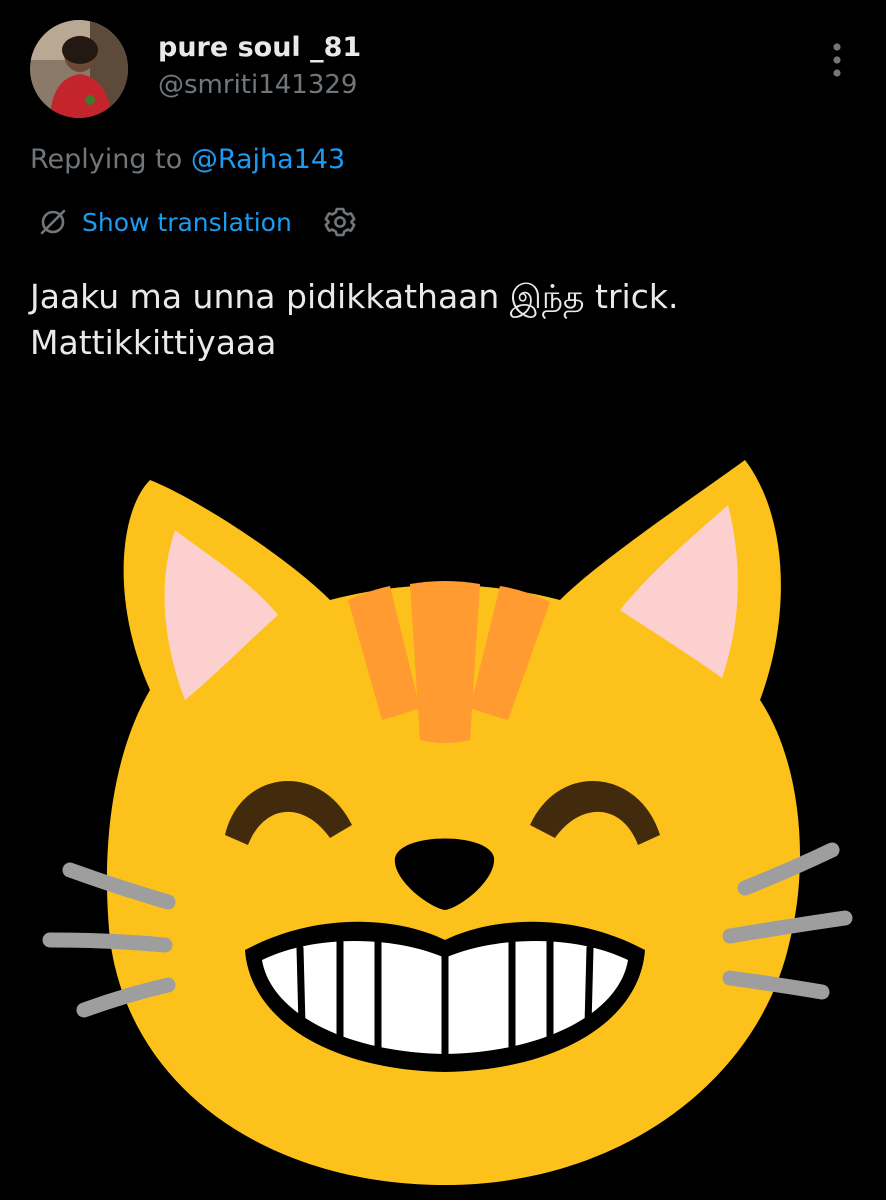 This screenshot has width=886, height=1200. What do you see at coordinates (354, 296) in the screenshot?
I see `tweet-text-line-1: Jaaku ma unna pidikkathaan இந்த trick.` at bounding box center [354, 296].